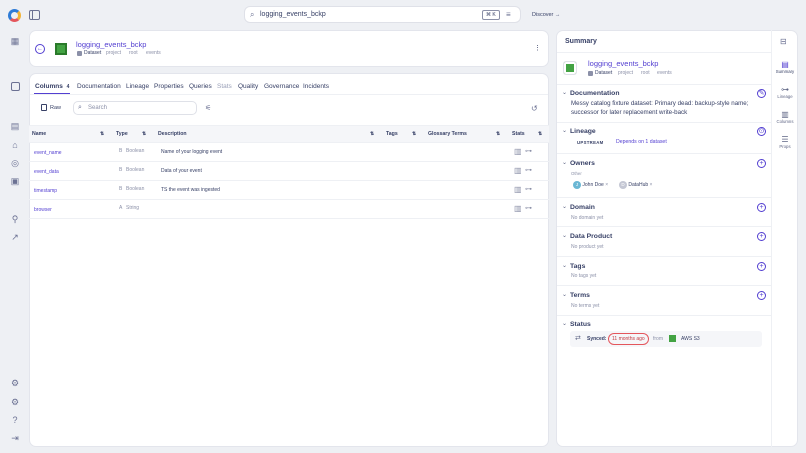 This screenshot has height=453, width=806. What do you see at coordinates (224, 86) in the screenshot?
I see `tab-stats: Stats` at bounding box center [224, 86].